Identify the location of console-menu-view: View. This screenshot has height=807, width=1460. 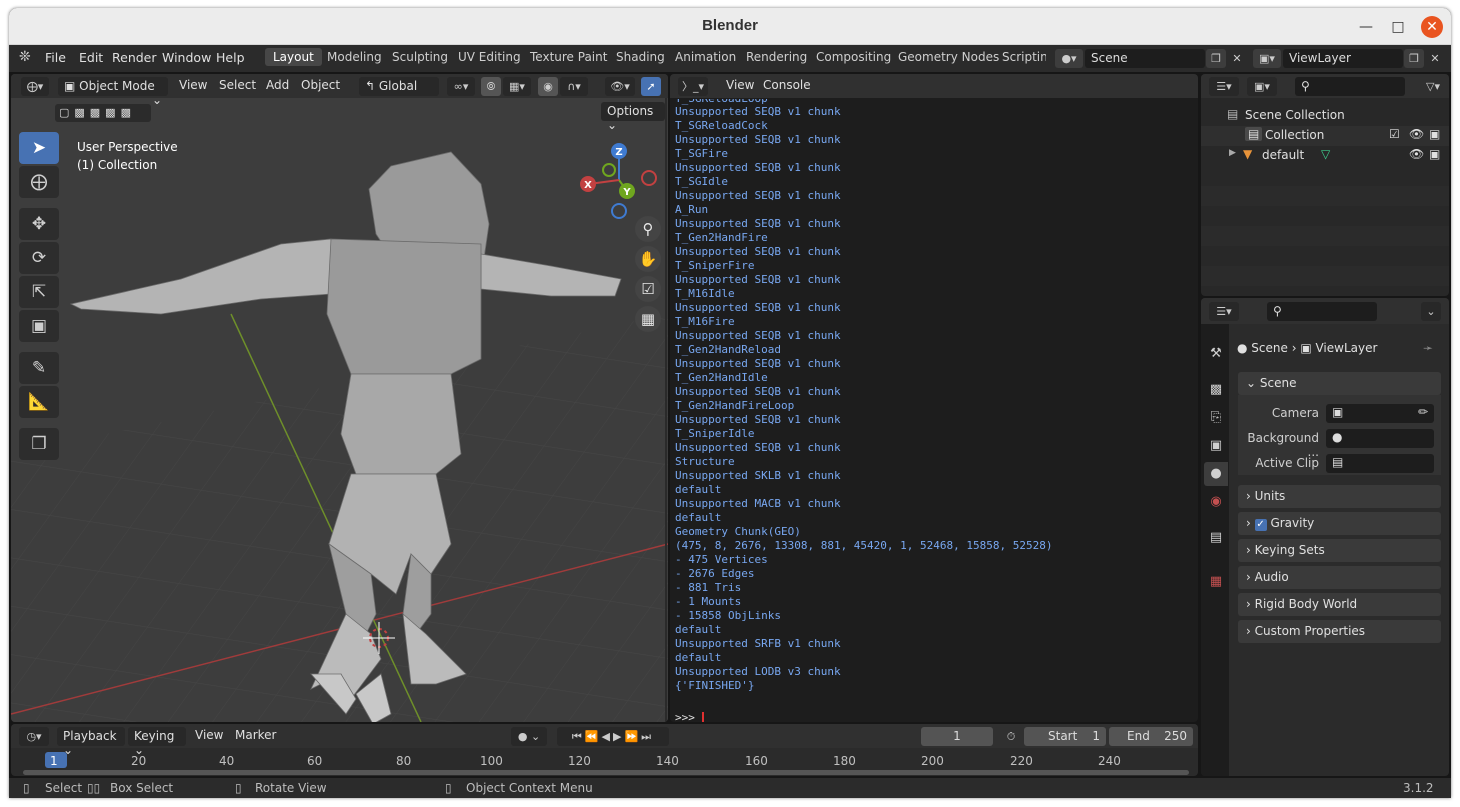
(740, 85).